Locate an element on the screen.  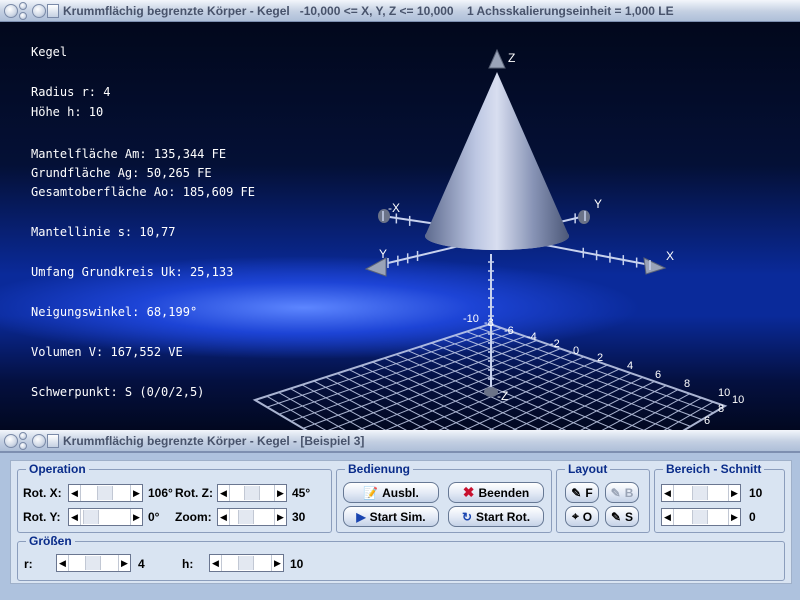
info-title: Kegel is located at coordinates (49, 52).